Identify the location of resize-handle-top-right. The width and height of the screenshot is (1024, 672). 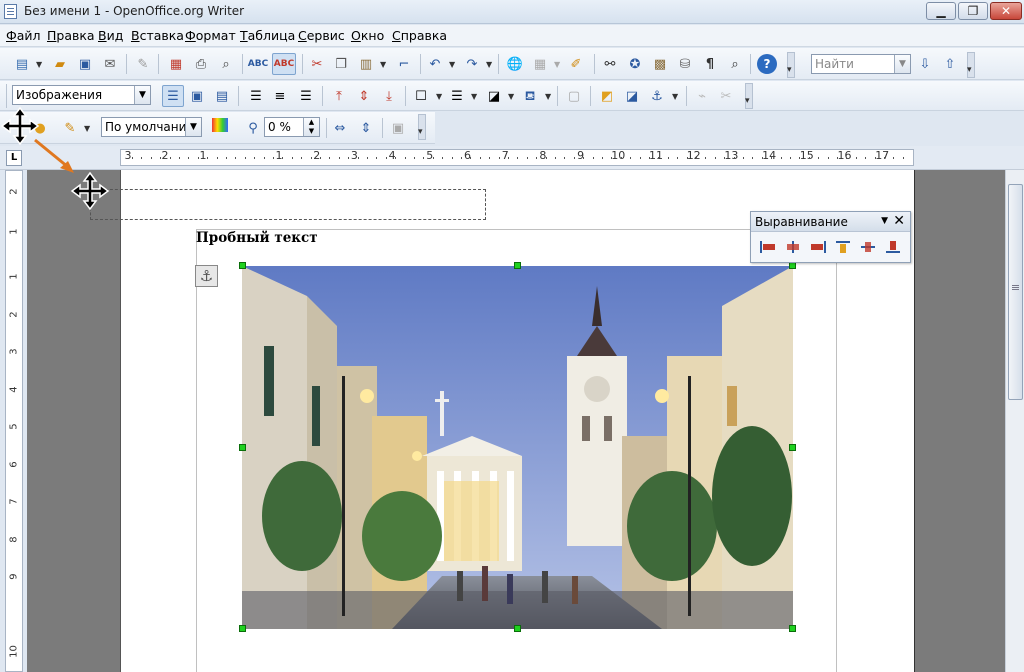
(792, 265).